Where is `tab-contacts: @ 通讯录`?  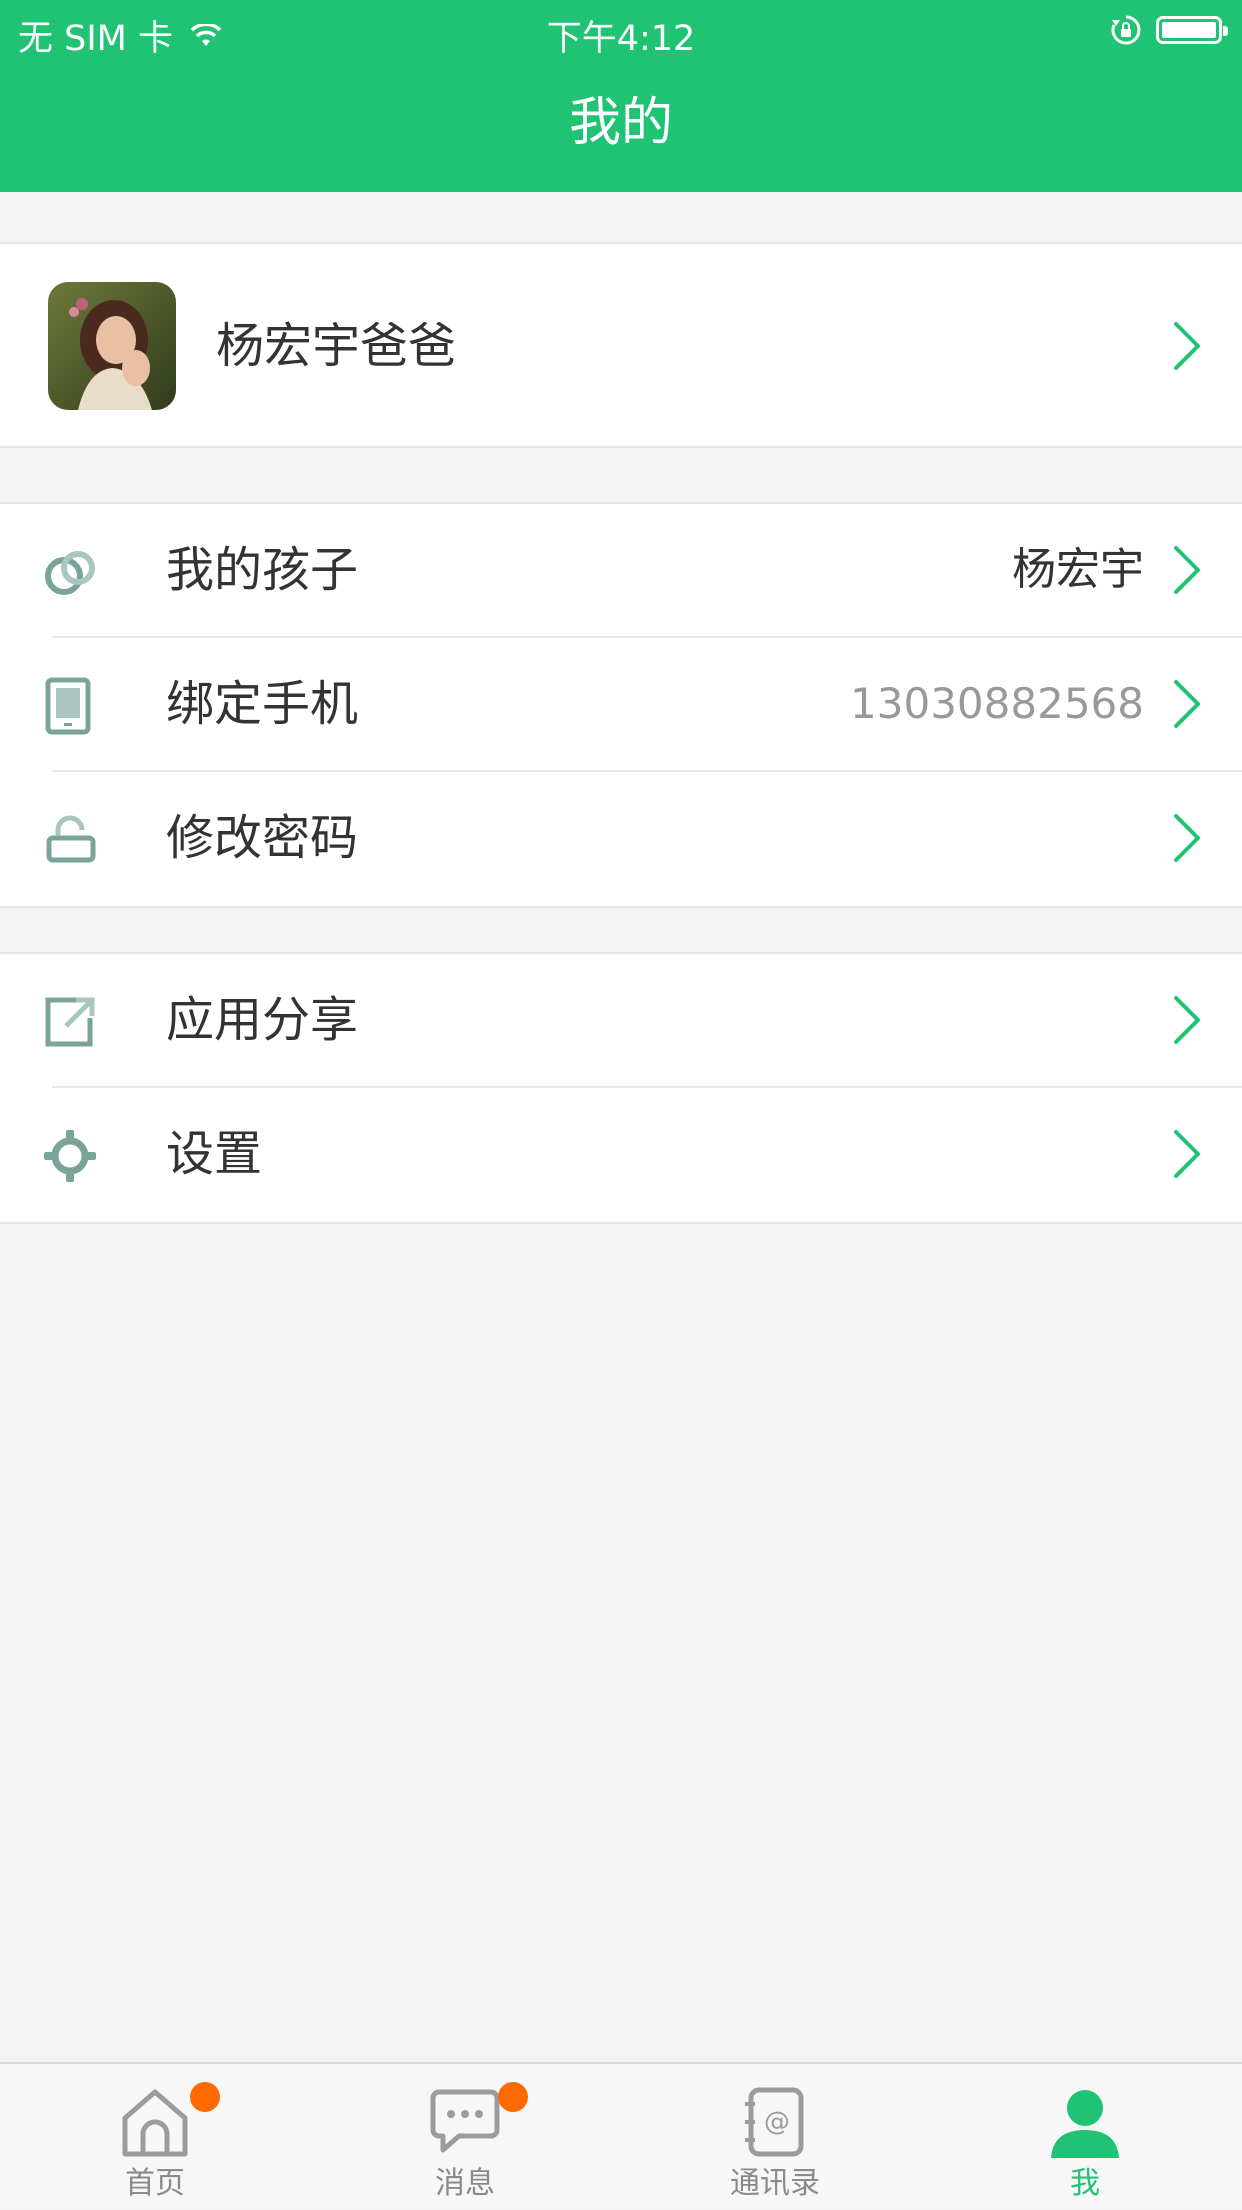 tab-contacts: @ 通讯录 is located at coordinates (775, 2137).